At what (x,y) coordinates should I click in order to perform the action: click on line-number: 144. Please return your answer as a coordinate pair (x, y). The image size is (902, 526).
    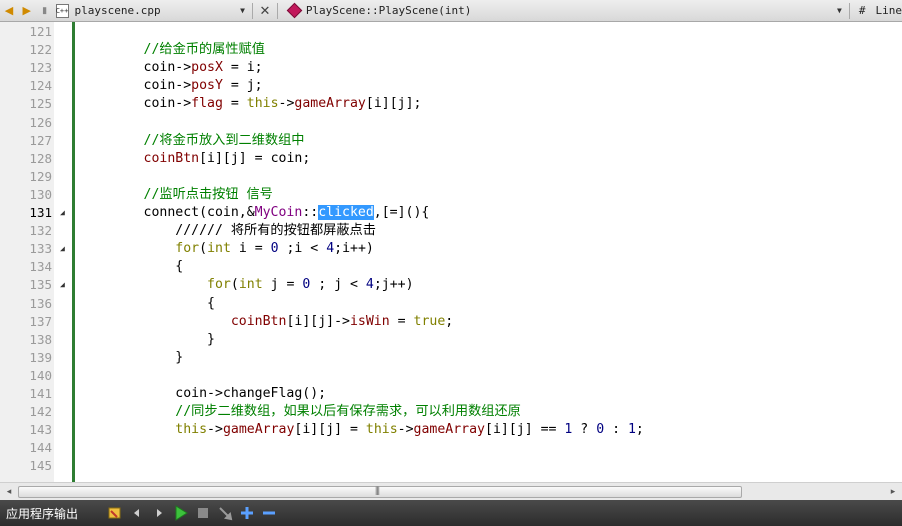
    Looking at the image, I should click on (40, 448).